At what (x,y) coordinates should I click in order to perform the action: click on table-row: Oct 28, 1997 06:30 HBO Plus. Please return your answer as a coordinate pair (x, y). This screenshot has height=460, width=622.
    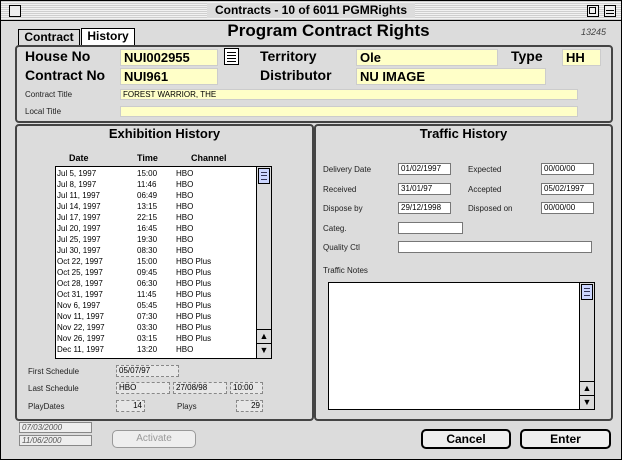
    Looking at the image, I should click on (156, 283).